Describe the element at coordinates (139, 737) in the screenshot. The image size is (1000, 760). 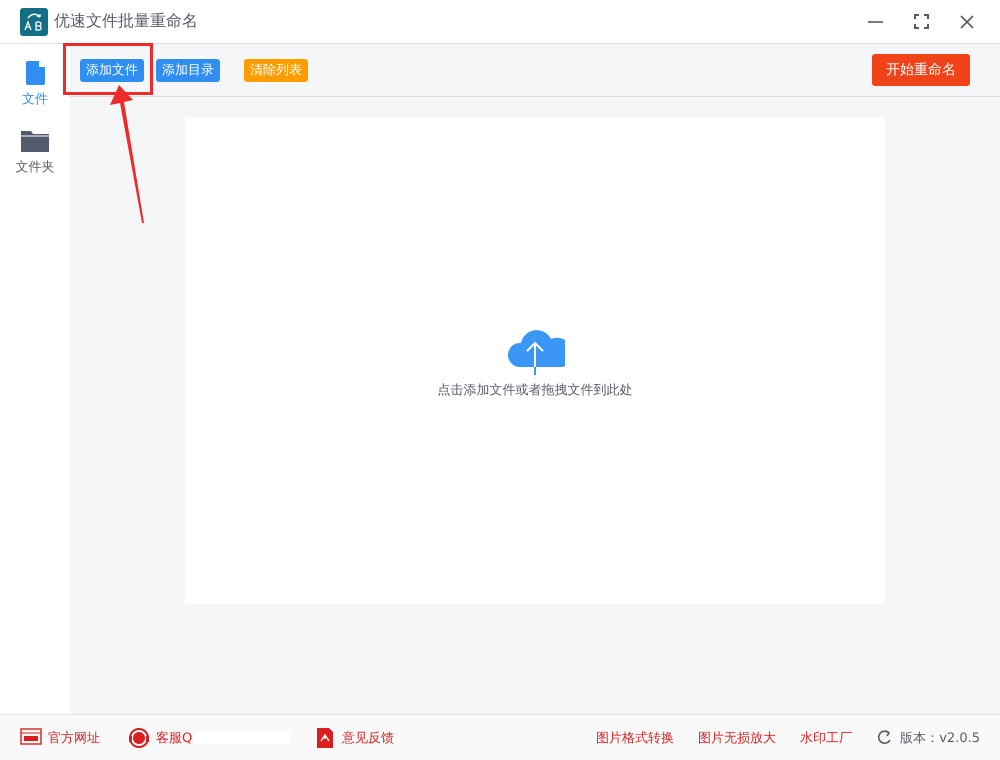
I see `headset-icon` at that location.